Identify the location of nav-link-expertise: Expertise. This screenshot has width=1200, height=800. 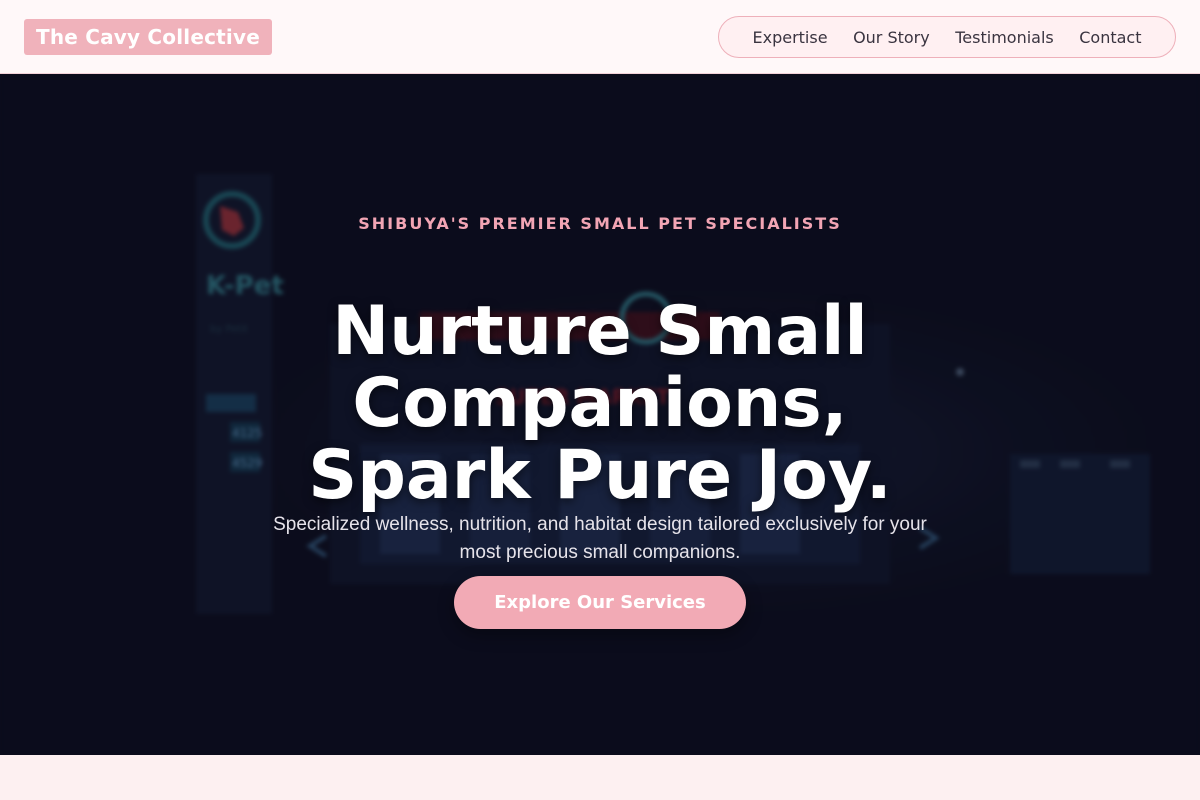
(790, 37).